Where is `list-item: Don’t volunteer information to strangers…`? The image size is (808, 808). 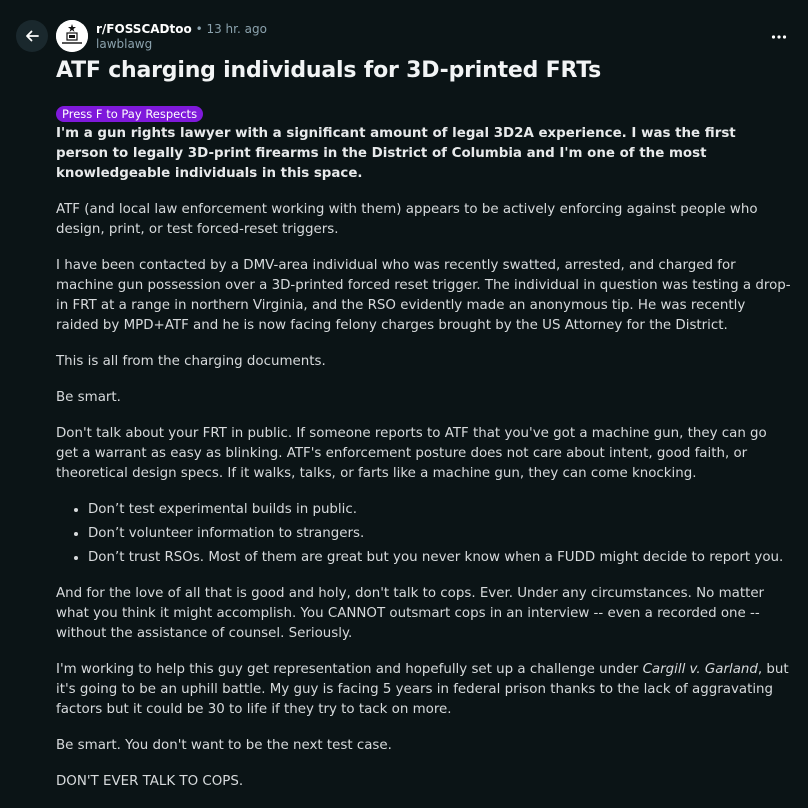 list-item: Don’t volunteer information to strangers… is located at coordinates (439, 534).